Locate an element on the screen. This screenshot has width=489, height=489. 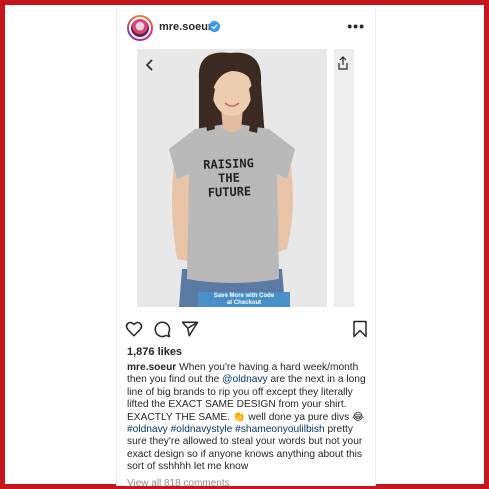
like-count: 1,876 likes is located at coordinates (154, 352).